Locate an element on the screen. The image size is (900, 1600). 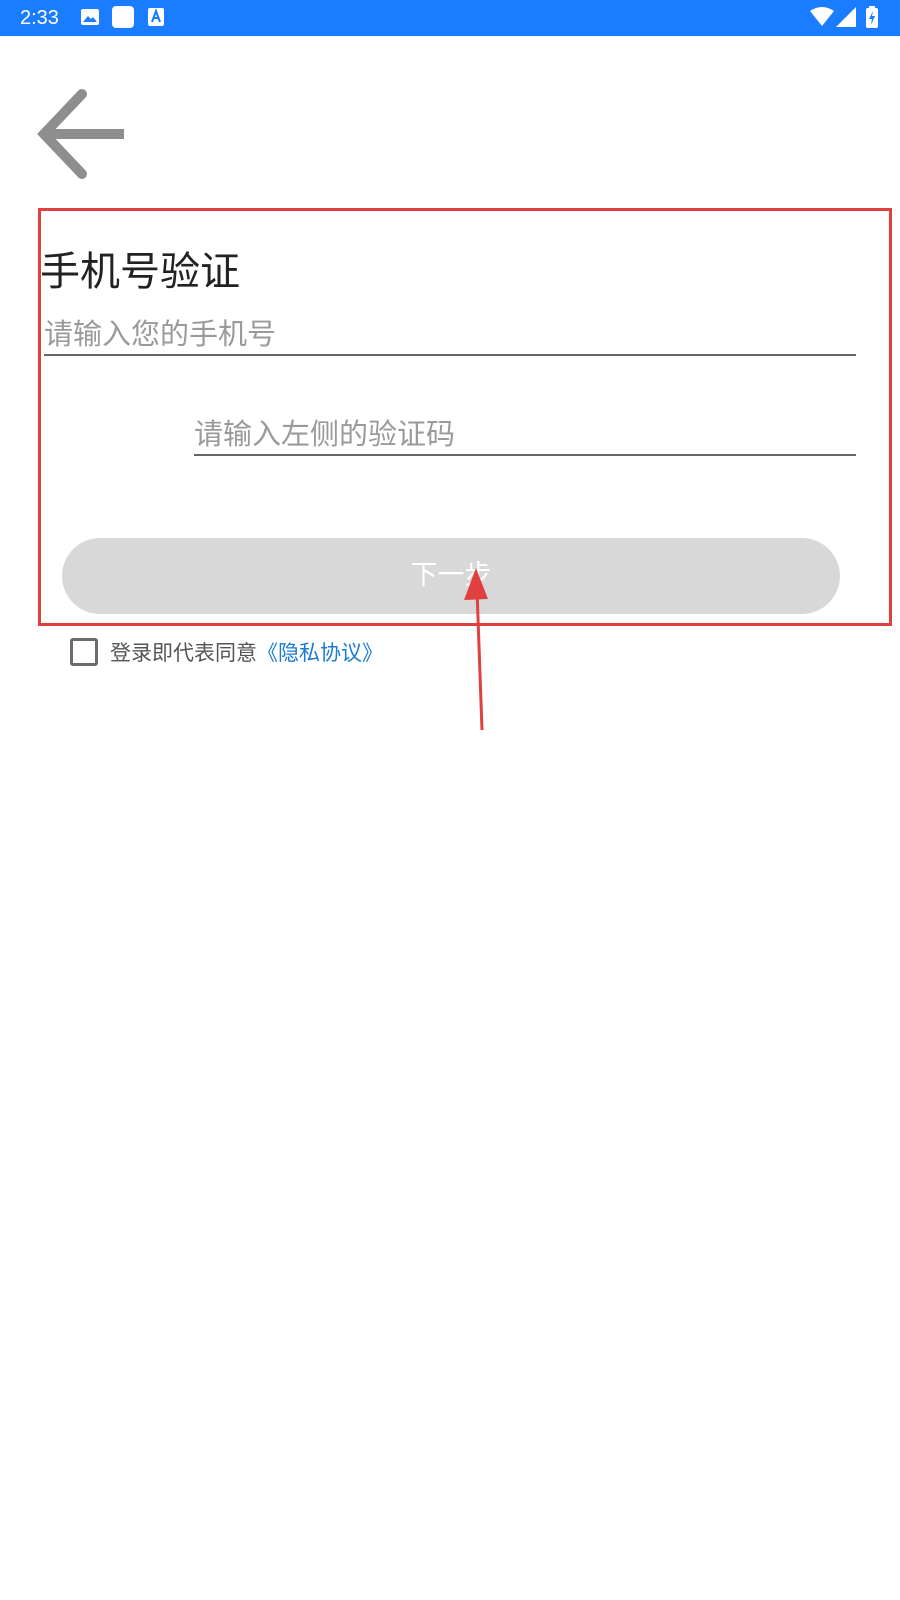
phone-input is located at coordinates (450, 335).